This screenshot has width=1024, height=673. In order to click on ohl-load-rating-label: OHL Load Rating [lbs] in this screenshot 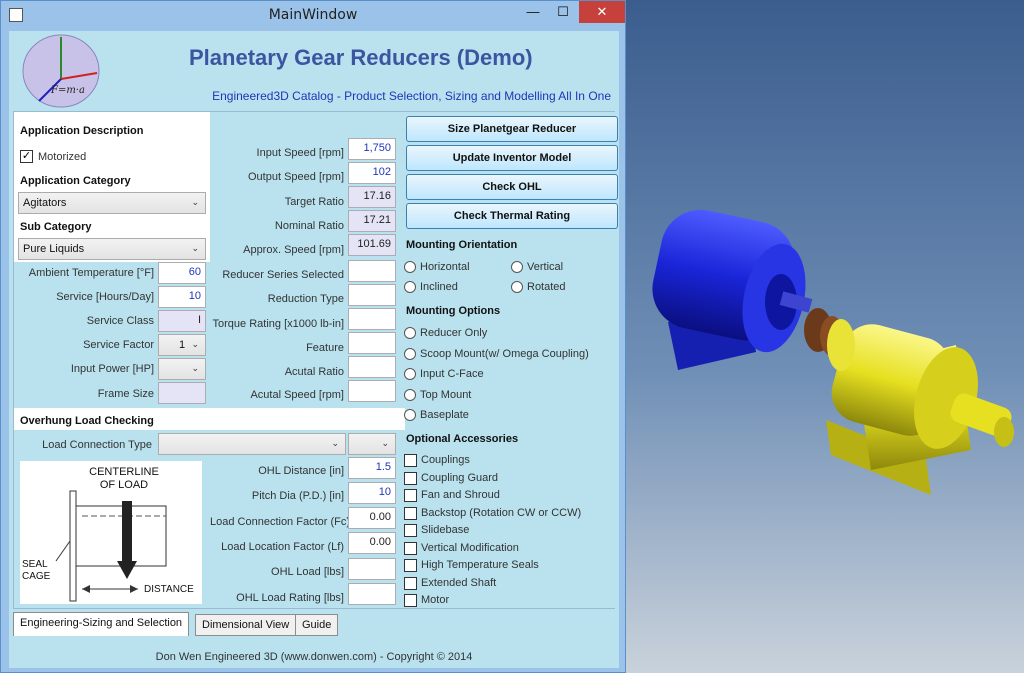, I will do `click(290, 598)`.